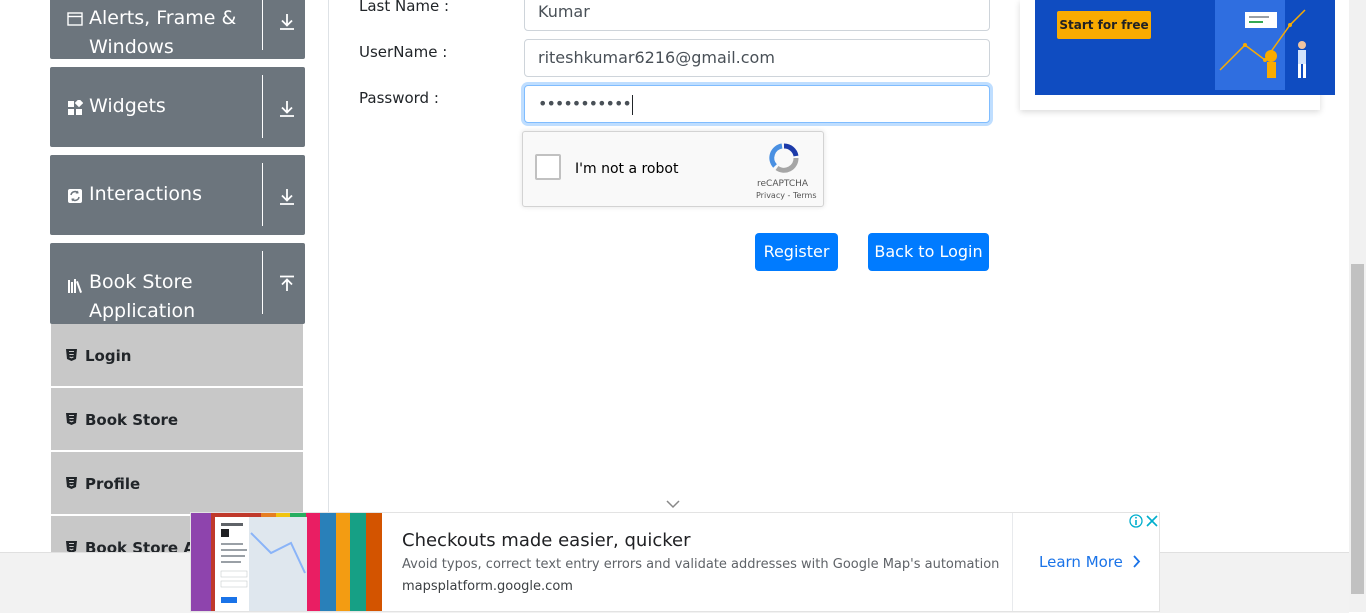  What do you see at coordinates (328, 276) in the screenshot?
I see `sidebar-divider` at bounding box center [328, 276].